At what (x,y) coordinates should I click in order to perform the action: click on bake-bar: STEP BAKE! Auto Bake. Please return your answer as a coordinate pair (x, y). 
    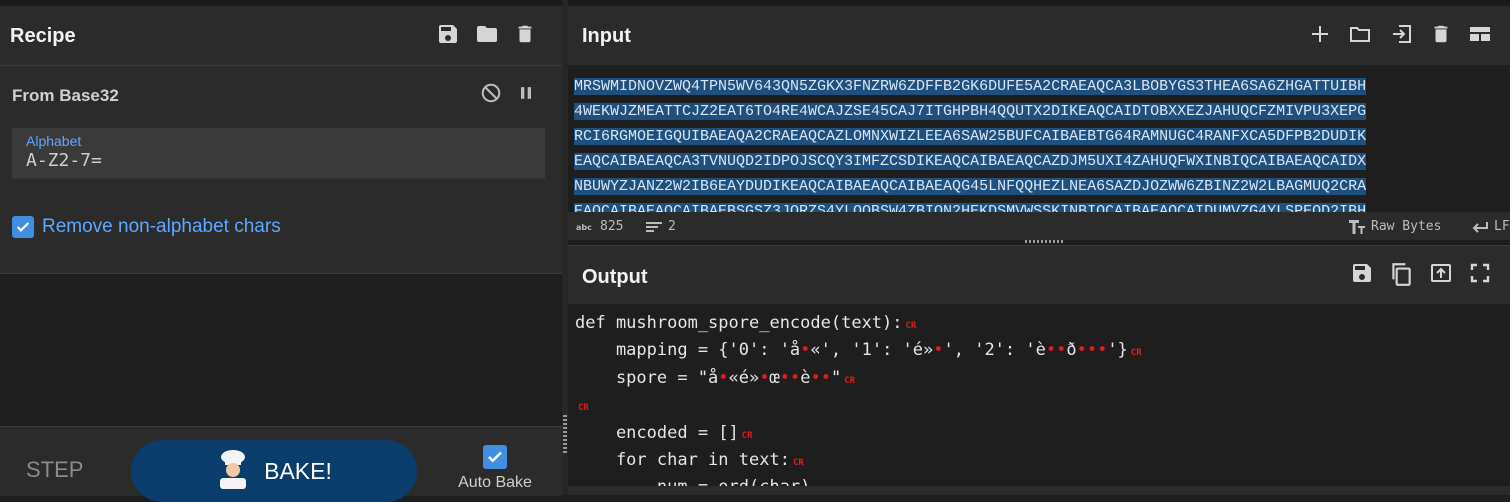
    Looking at the image, I should click on (281, 464).